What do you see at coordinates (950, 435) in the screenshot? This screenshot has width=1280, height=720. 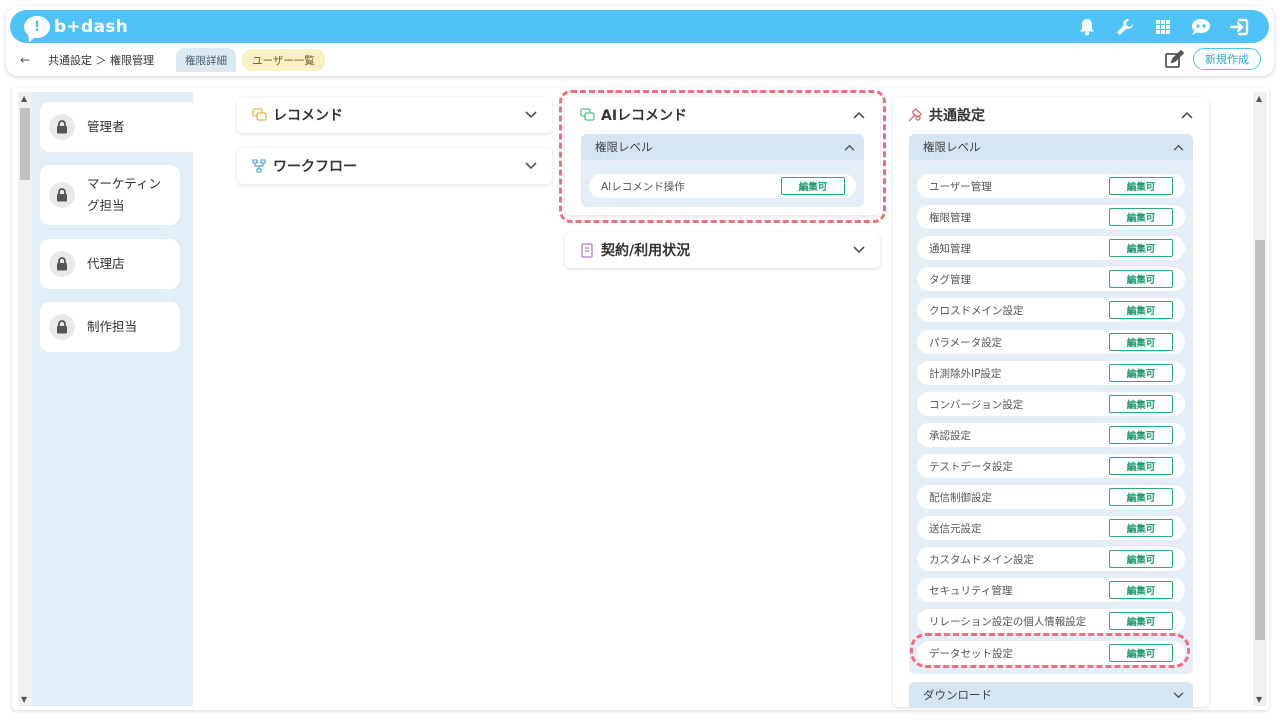 I see `permission-label: 承認設定` at bounding box center [950, 435].